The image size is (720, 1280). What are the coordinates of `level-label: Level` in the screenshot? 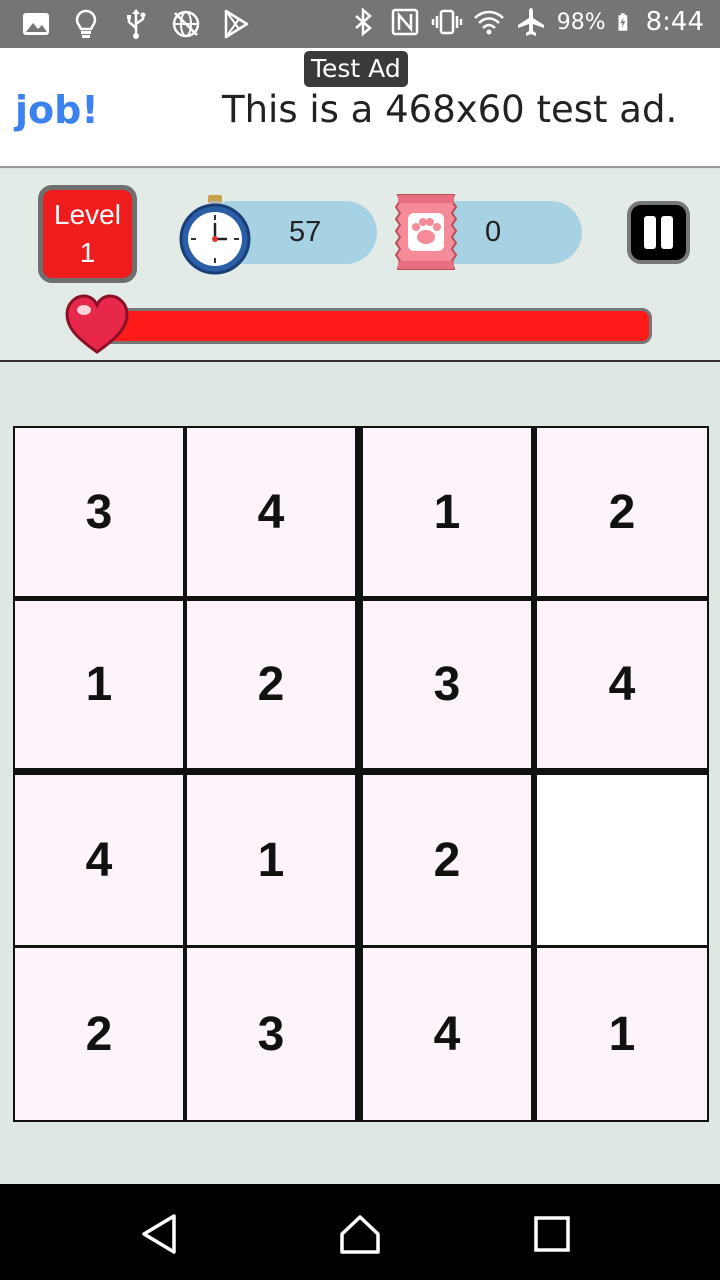 It's located at (87, 214).